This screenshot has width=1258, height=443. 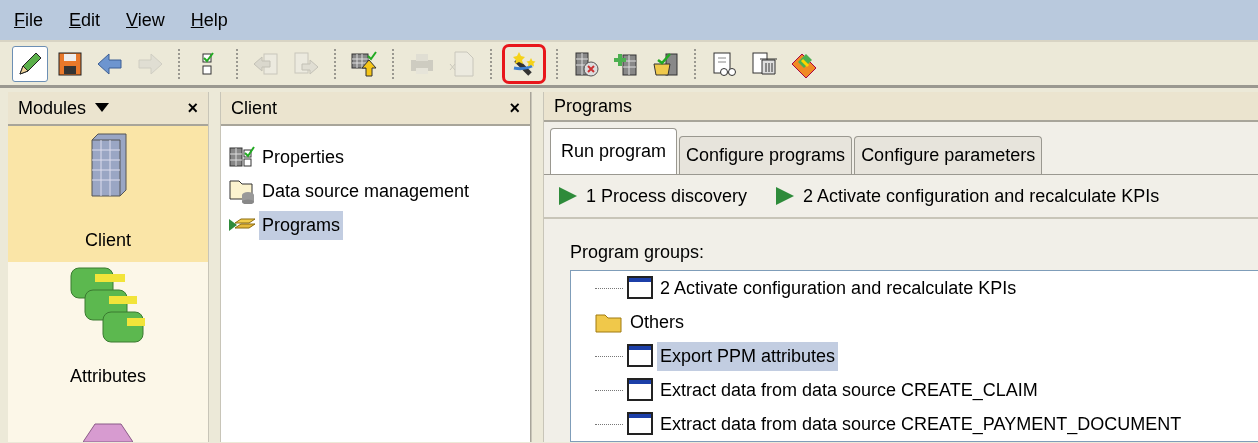 What do you see at coordinates (748, 356) in the screenshot?
I see `tree-item: Export PPM attributes` at bounding box center [748, 356].